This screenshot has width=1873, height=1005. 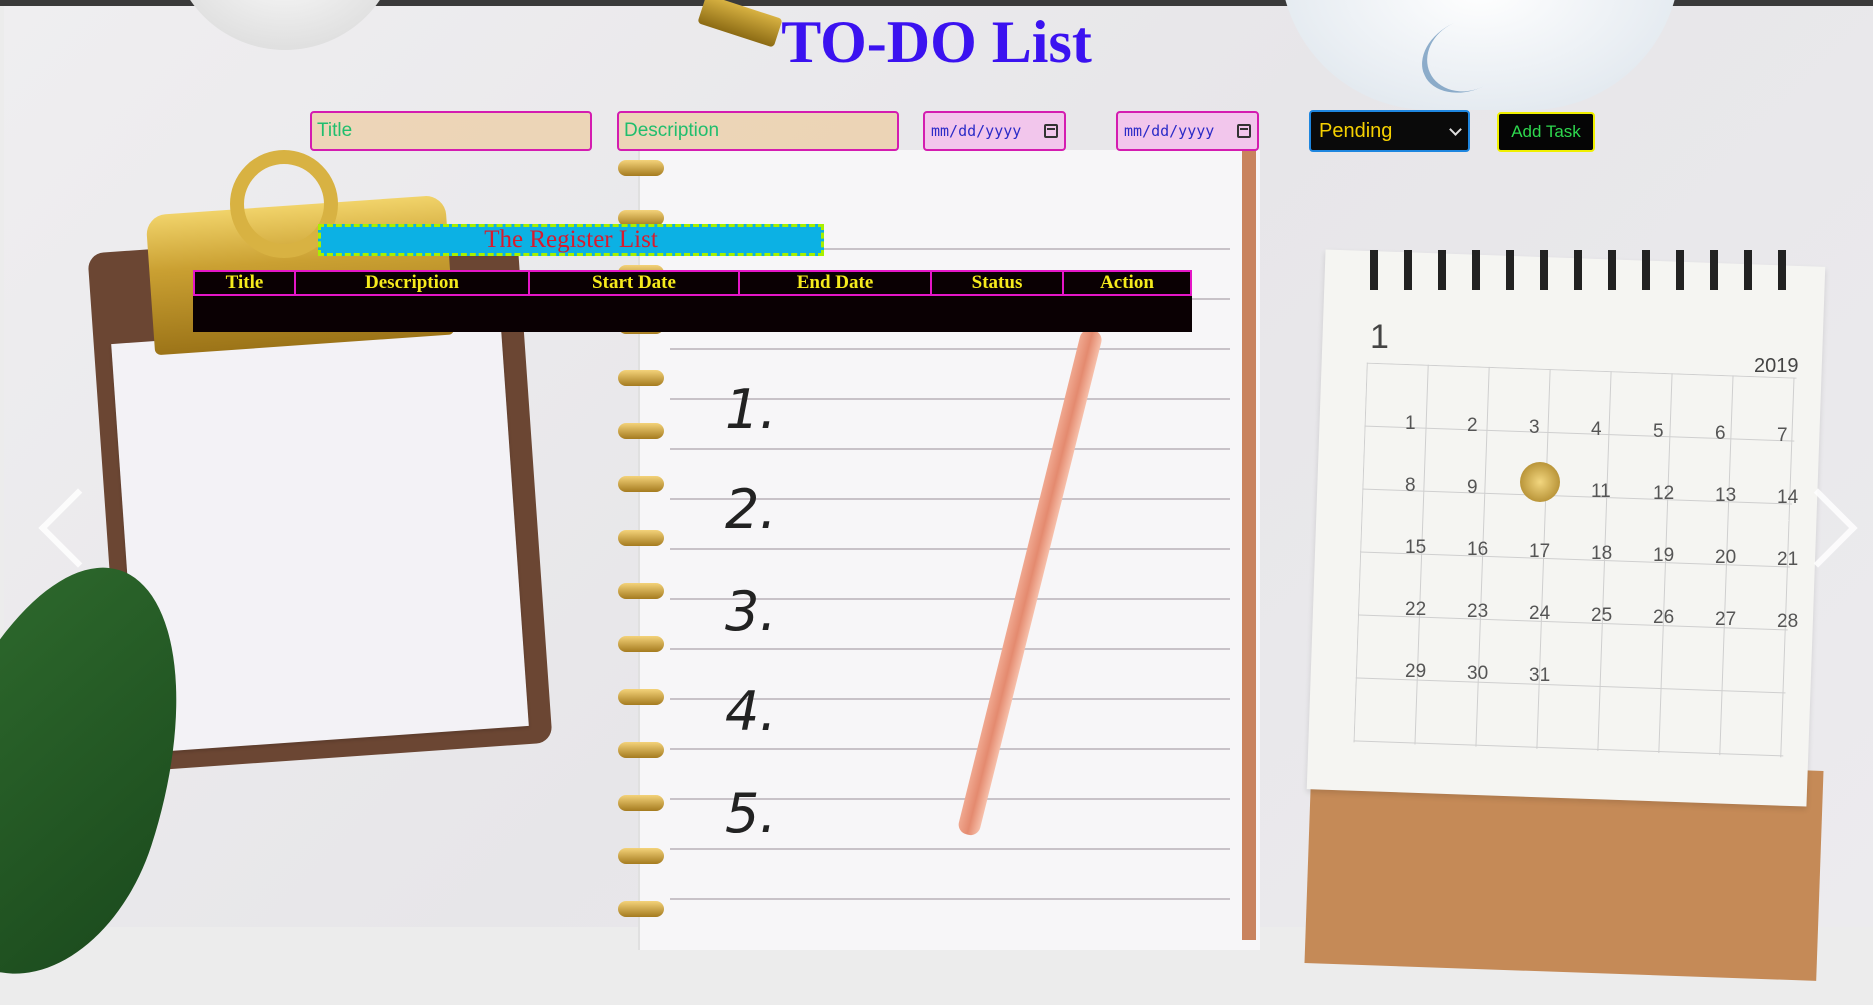 What do you see at coordinates (976, 131) in the screenshot?
I see `start-date-placeholder: mm/dd/yyyy` at bounding box center [976, 131].